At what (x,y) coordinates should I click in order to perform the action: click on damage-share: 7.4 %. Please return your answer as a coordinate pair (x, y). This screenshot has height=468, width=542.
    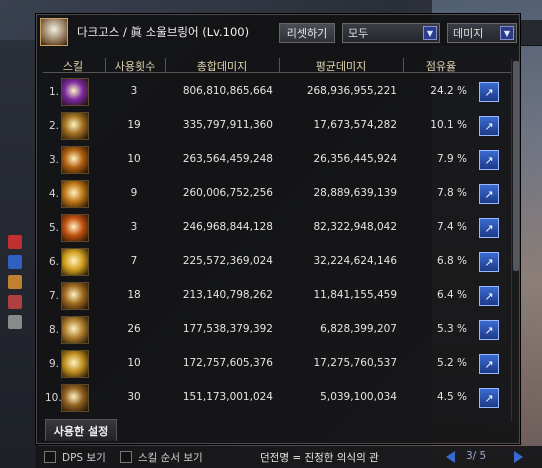
    Looking at the image, I should click on (451, 227).